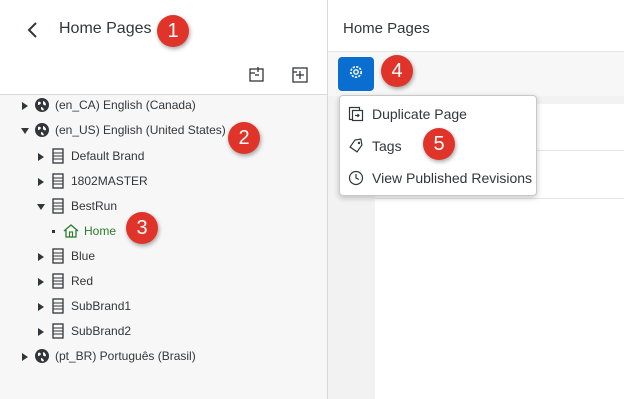 Image resolution: width=624 pixels, height=399 pixels. Describe the element at coordinates (244, 138) in the screenshot. I see `callout-badge-2: 2` at that location.